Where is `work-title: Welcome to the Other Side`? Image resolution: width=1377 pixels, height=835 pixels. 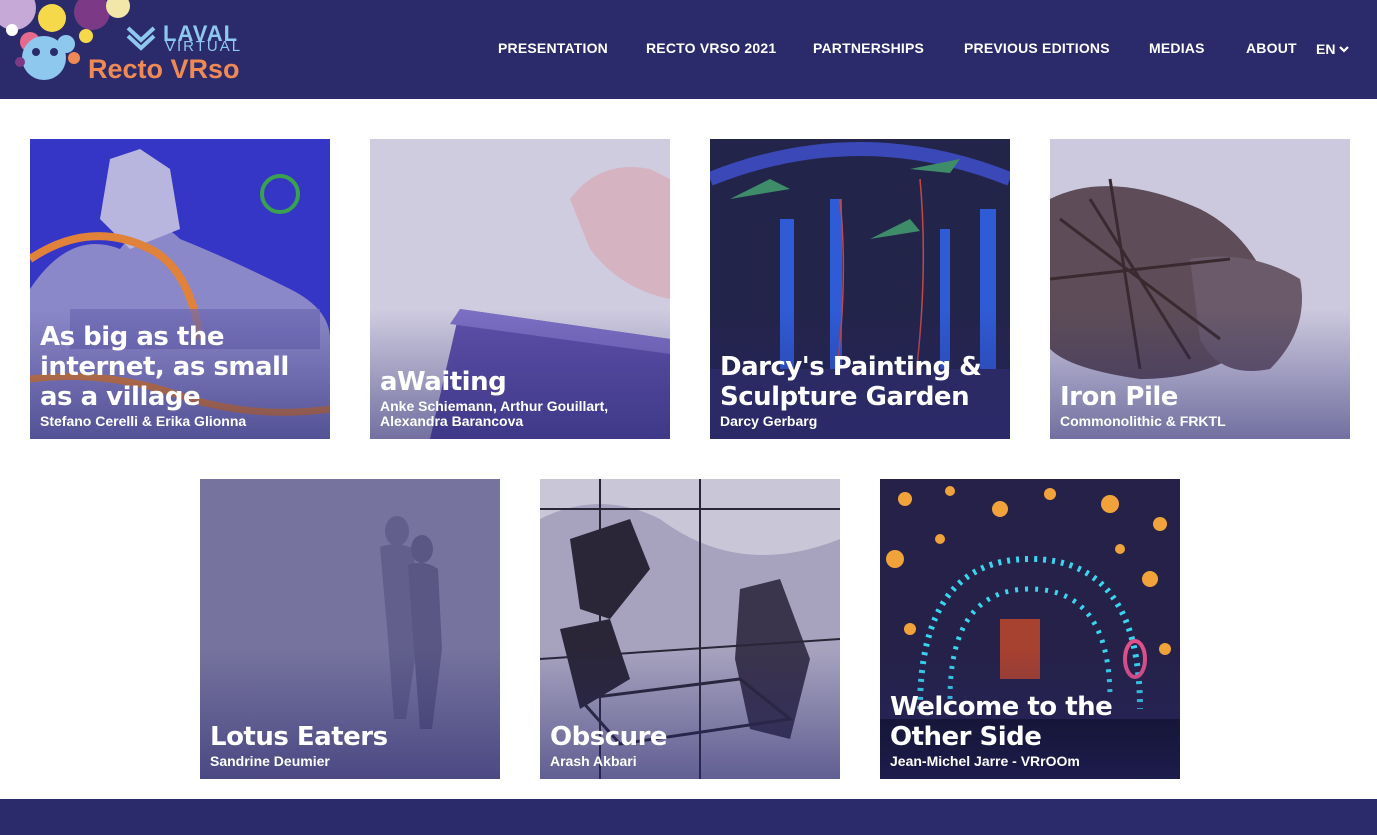
work-title: Welcome to the Other Side is located at coordinates (1001, 722).